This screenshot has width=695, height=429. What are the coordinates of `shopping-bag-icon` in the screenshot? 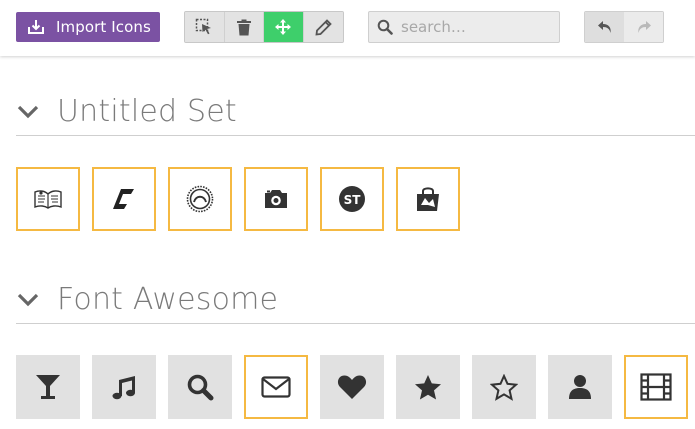 It's located at (428, 199).